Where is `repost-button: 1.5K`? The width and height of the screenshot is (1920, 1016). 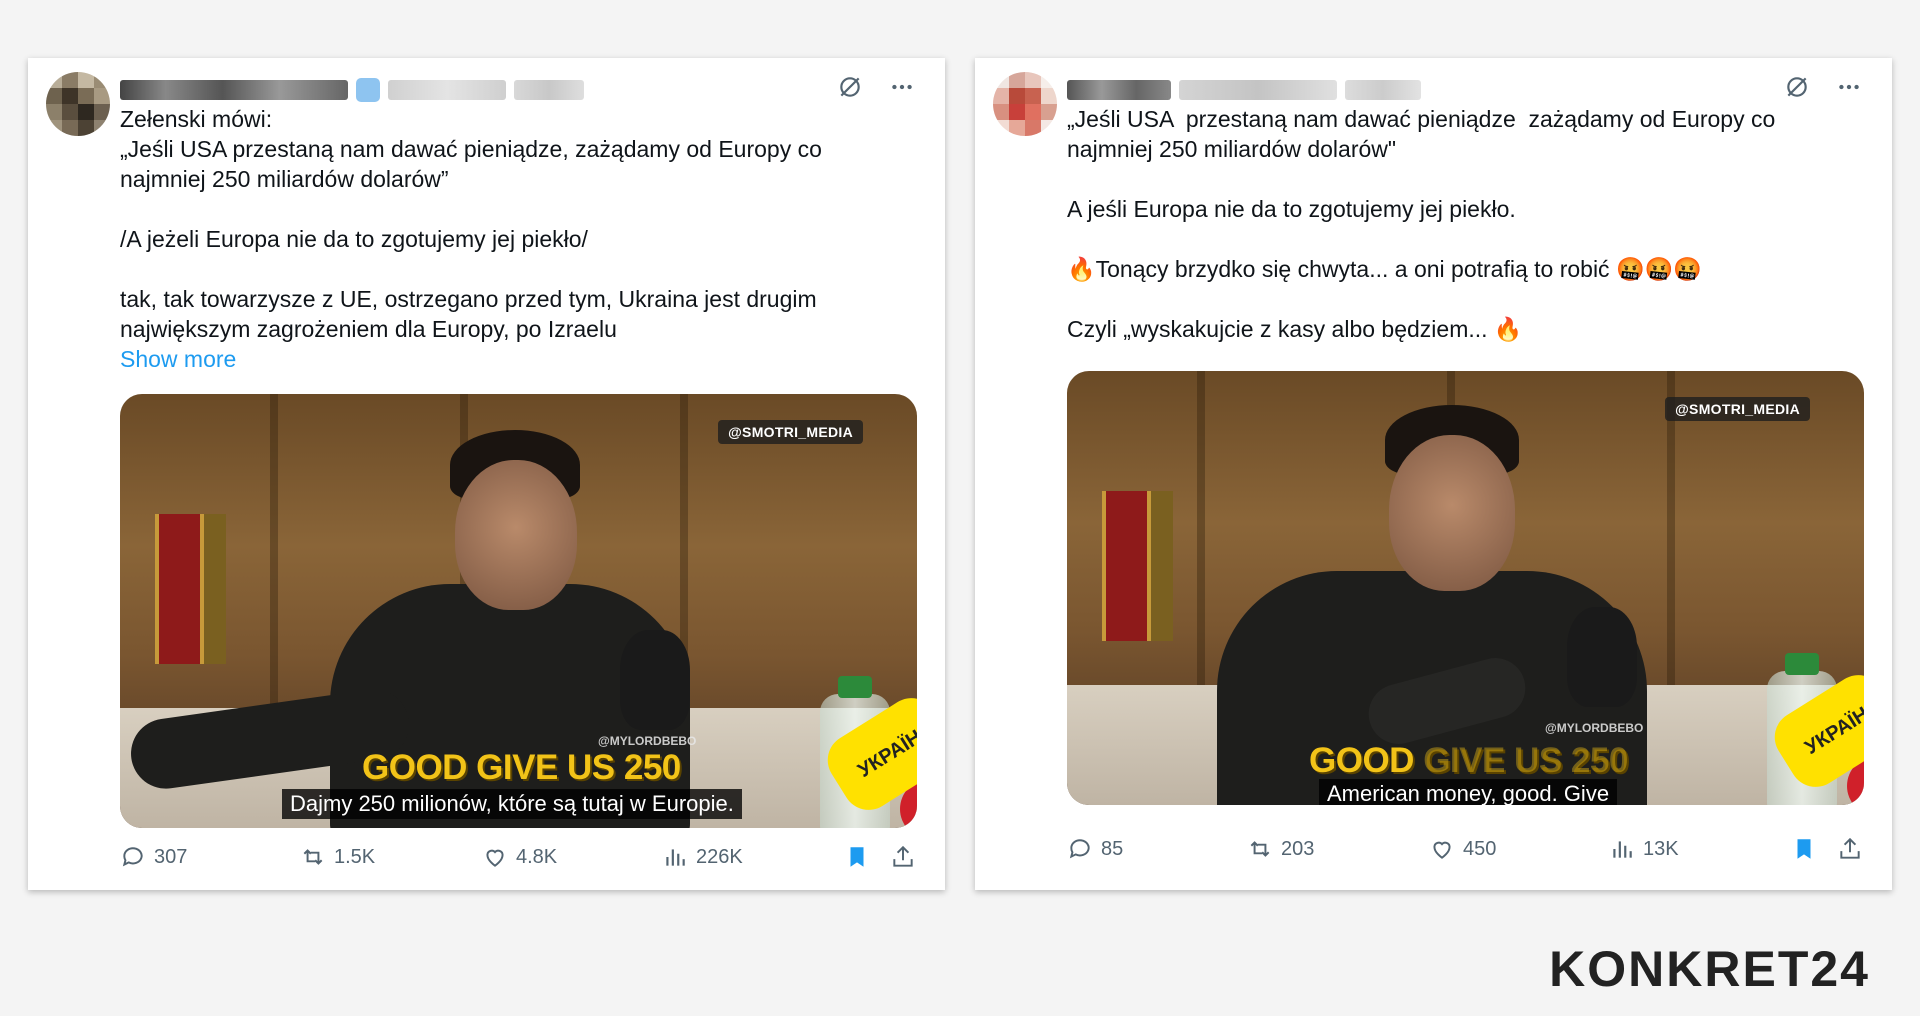
repost-button: 1.5K is located at coordinates (337, 857).